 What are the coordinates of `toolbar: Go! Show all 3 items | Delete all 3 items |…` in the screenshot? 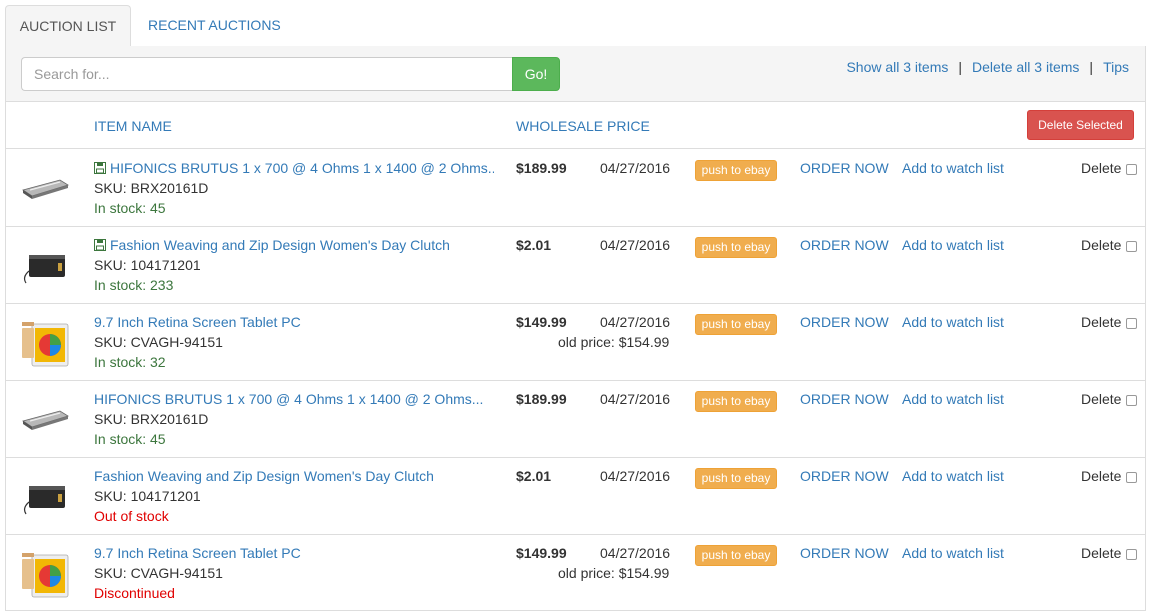 It's located at (575, 74).